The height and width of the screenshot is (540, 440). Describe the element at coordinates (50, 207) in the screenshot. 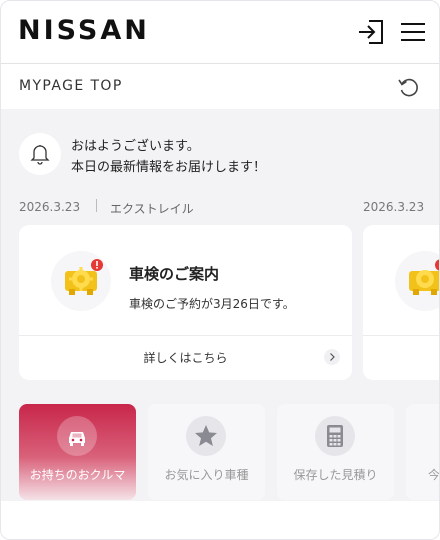

I see `feed-date: 2026.3.23` at that location.